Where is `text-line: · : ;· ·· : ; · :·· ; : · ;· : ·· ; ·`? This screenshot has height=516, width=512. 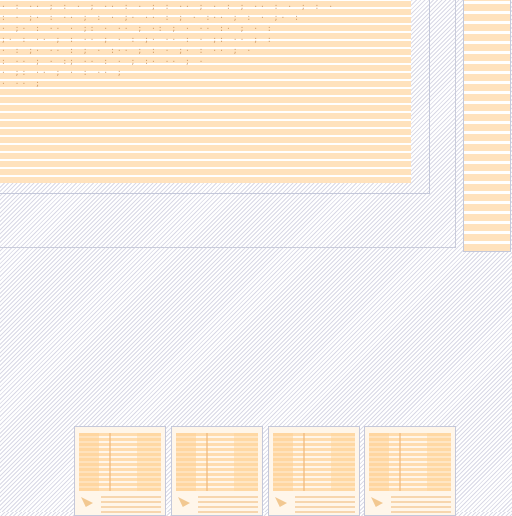 text-line: · : ;· ·· : ; · :·· ; : · ;· : ·· ; · is located at coordinates (127, 50).